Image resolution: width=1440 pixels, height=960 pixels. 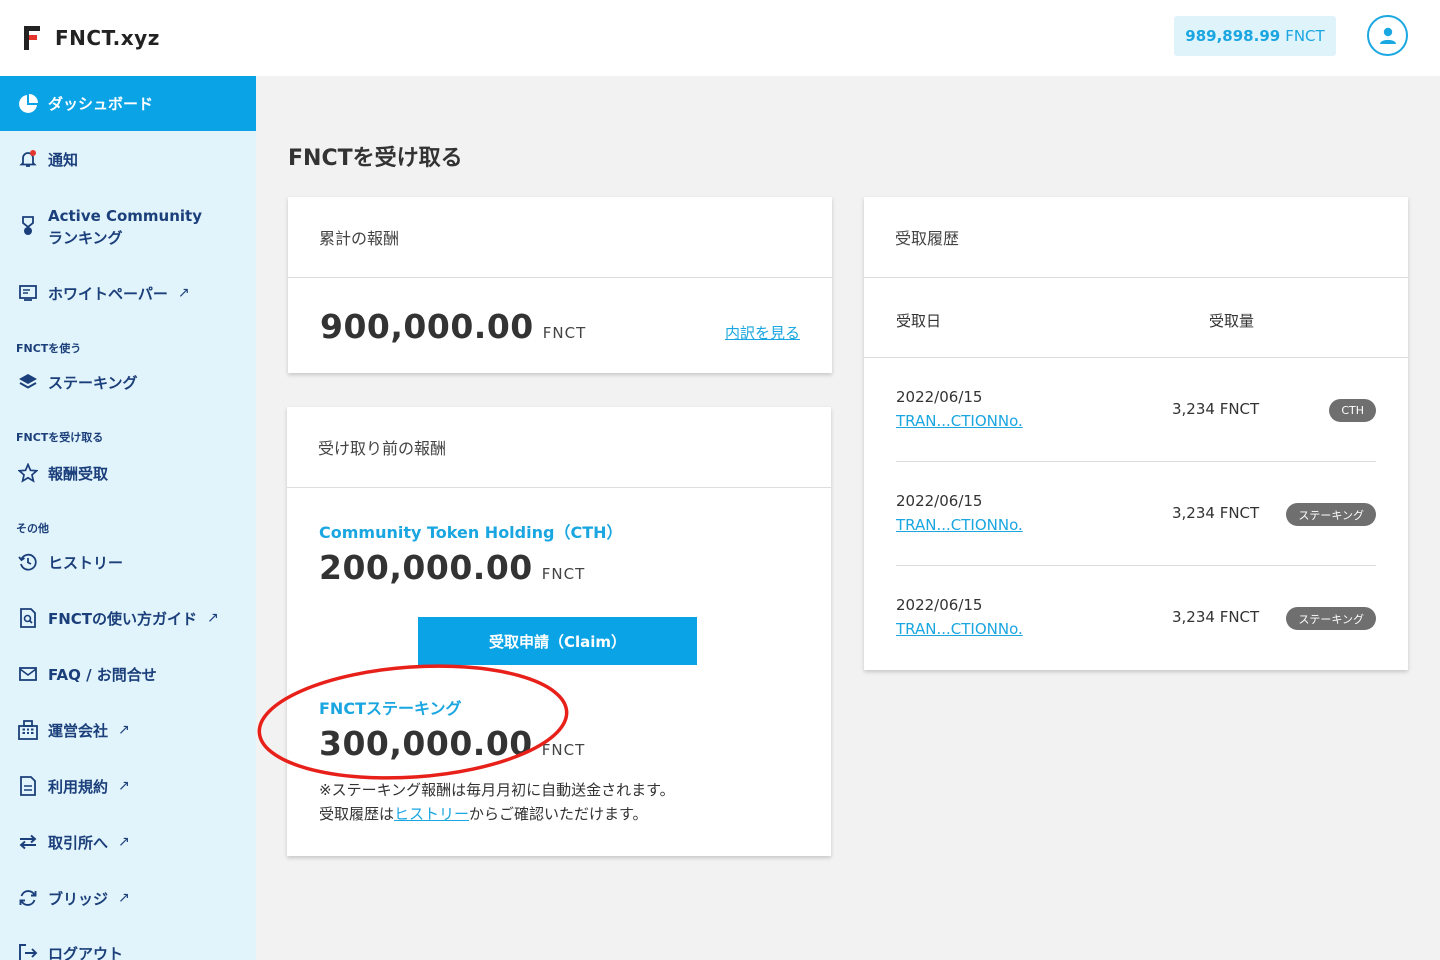 What do you see at coordinates (558, 814) in the screenshot?
I see `note-text: からご確認いただけます。` at bounding box center [558, 814].